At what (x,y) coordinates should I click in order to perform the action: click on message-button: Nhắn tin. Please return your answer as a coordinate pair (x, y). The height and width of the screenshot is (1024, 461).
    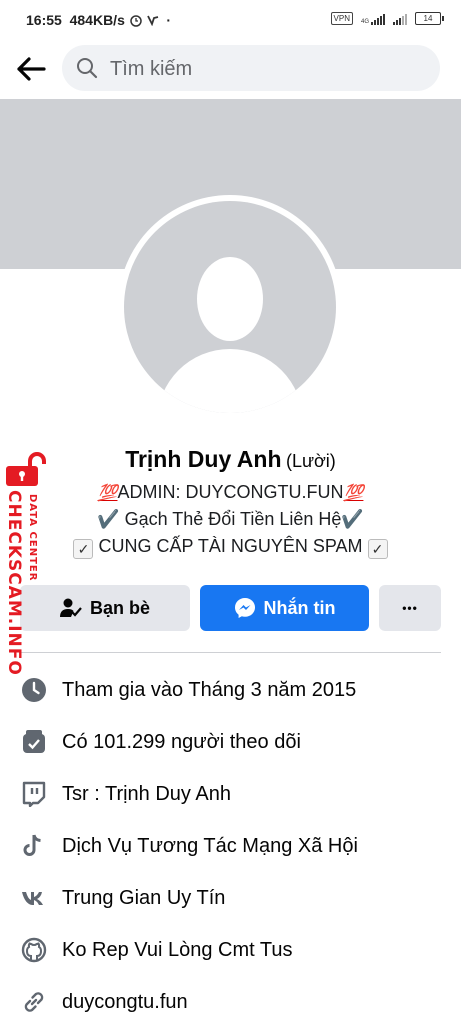
    Looking at the image, I should click on (284, 608).